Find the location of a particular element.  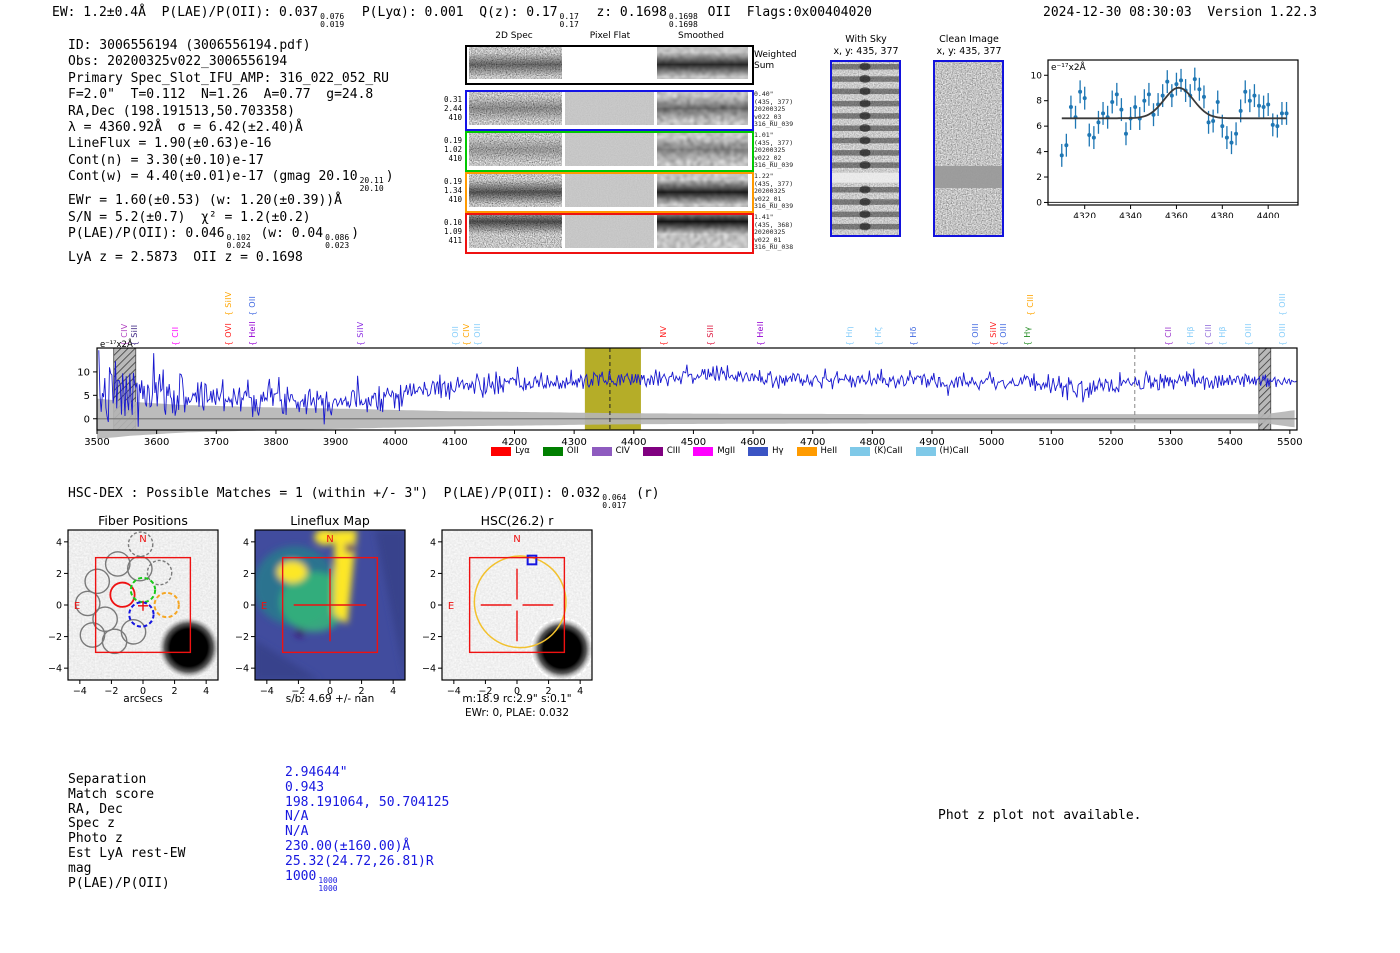

legend-item: (K)CaII is located at coordinates (876, 451).